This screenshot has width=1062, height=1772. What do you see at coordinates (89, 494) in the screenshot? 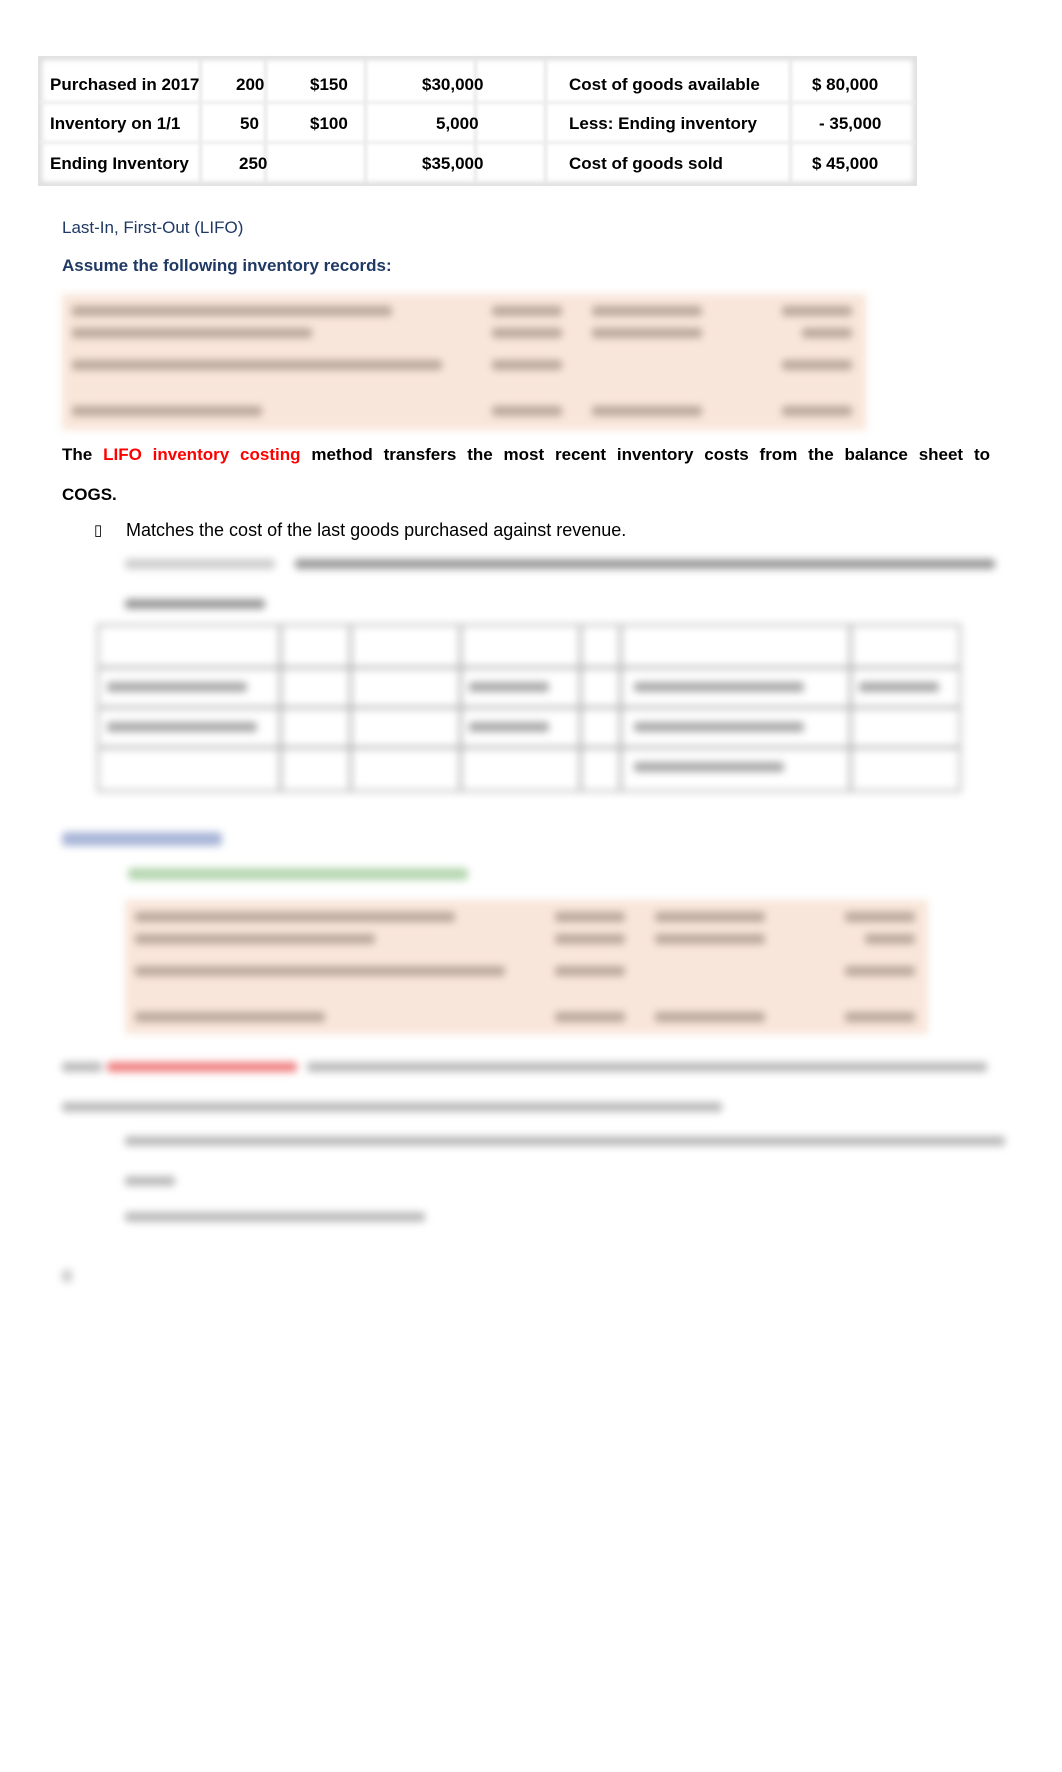
I see `lifo-paragraph-line2: COGS.` at bounding box center [89, 494].